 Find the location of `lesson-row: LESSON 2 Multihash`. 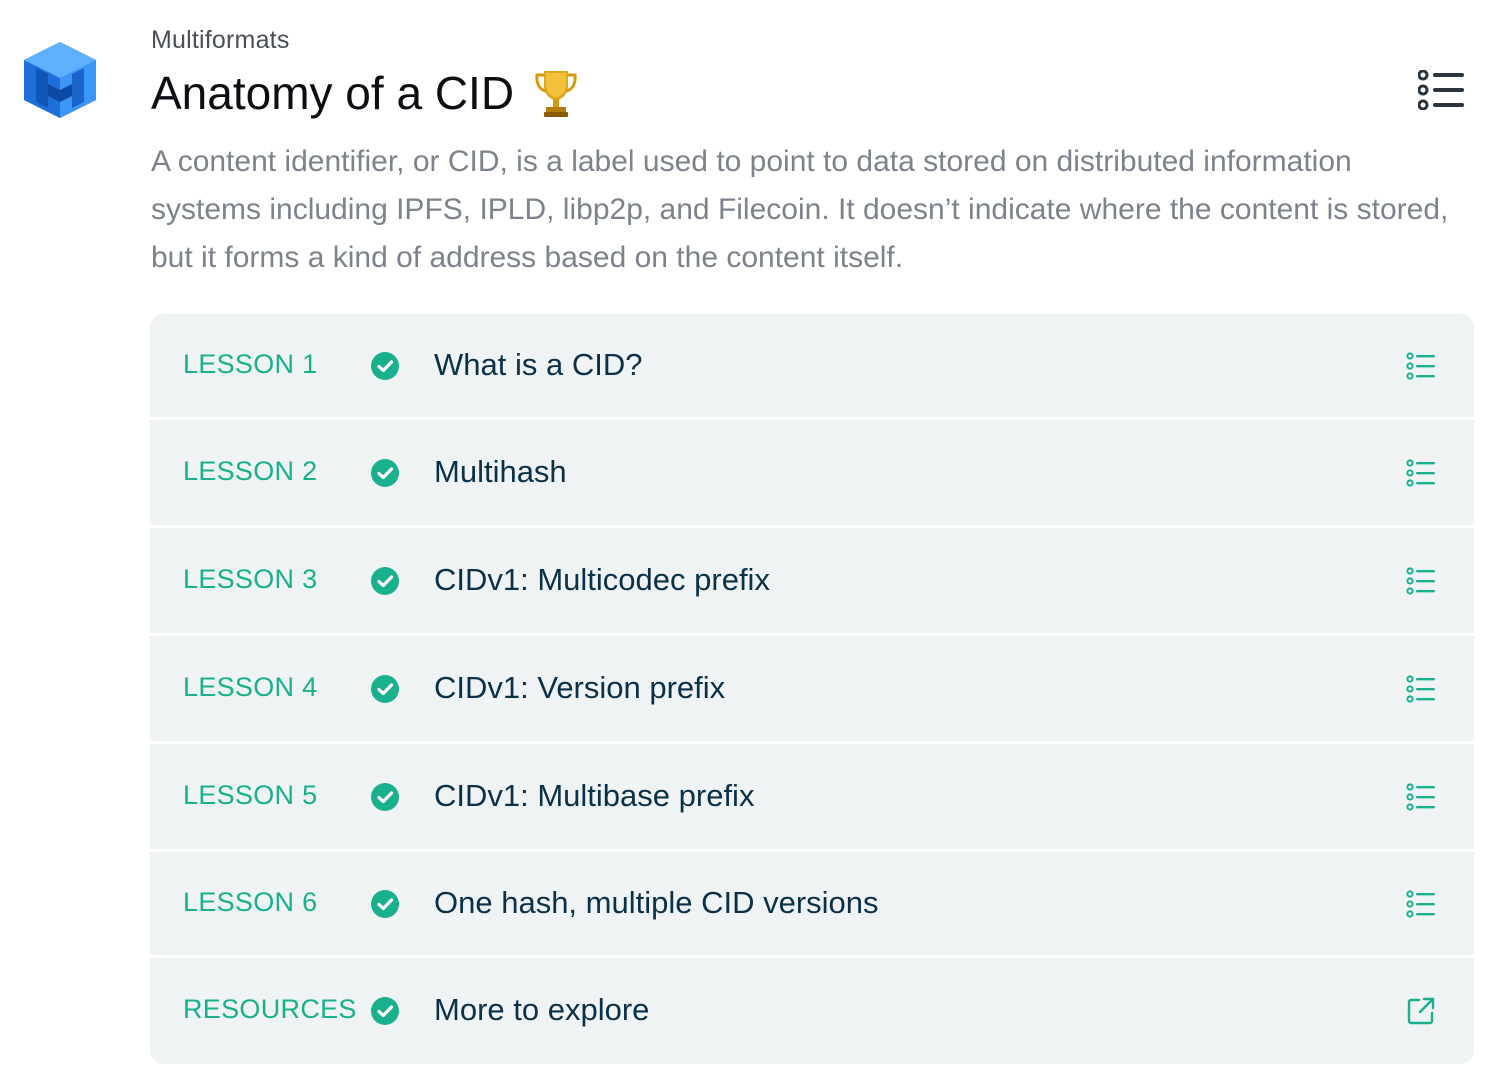

lesson-row: LESSON 2 Multihash is located at coordinates (812, 472).